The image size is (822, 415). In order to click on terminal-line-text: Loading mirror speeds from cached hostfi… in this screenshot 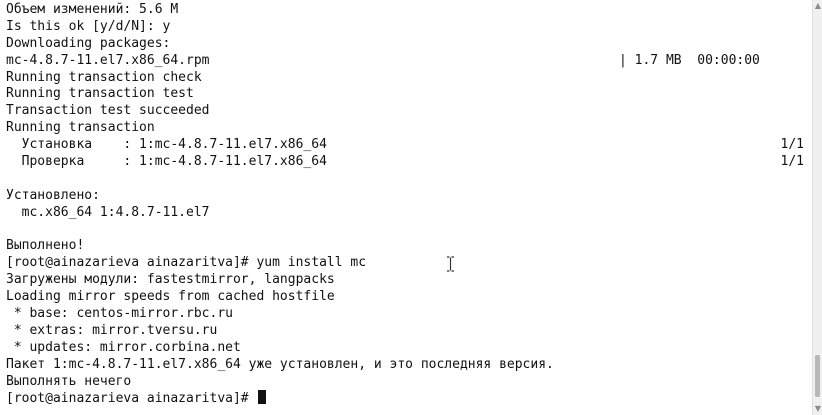, I will do `click(170, 297)`.